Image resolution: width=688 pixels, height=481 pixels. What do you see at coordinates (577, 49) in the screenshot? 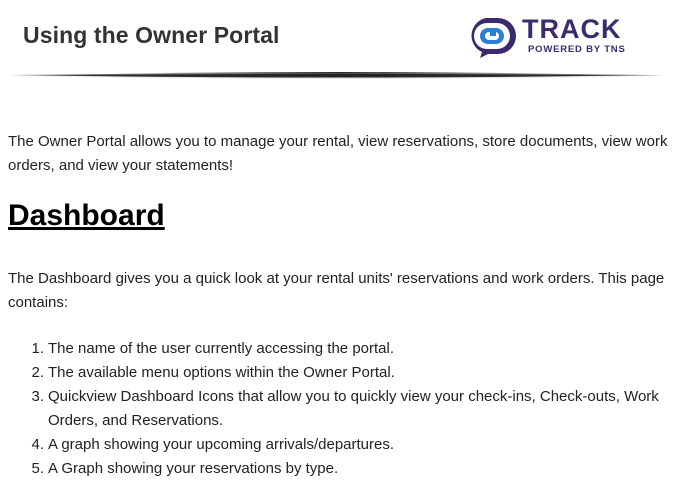
I see `logo-tagline: POWERED BY TNS` at bounding box center [577, 49].